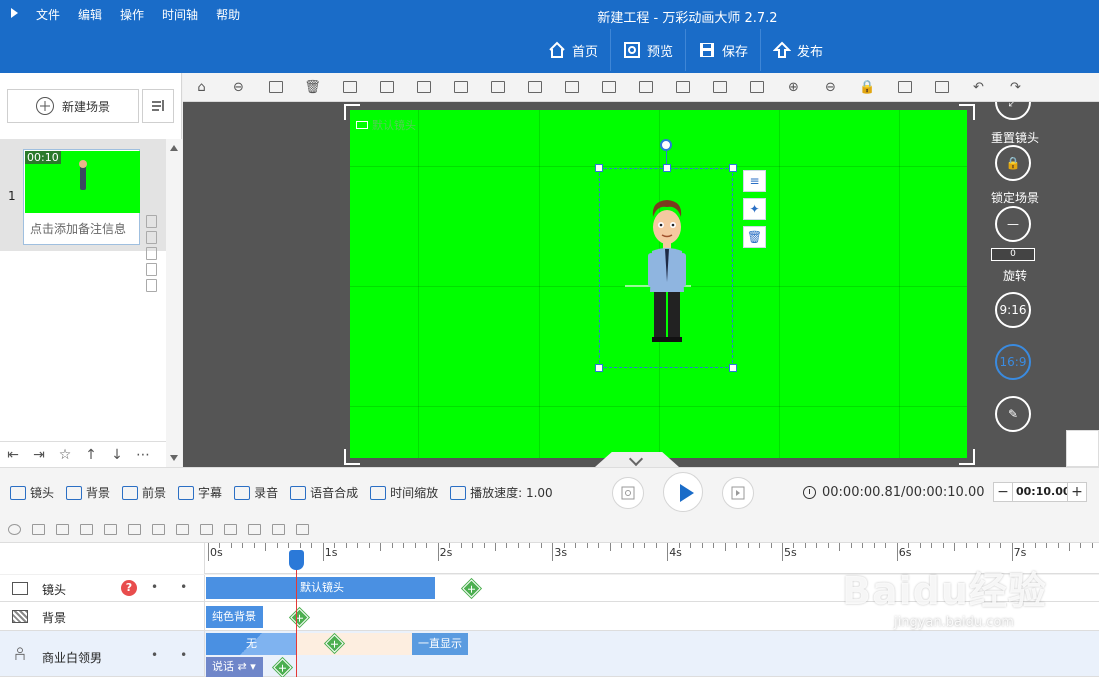  I want to click on preview-frame-button, so click(628, 493).